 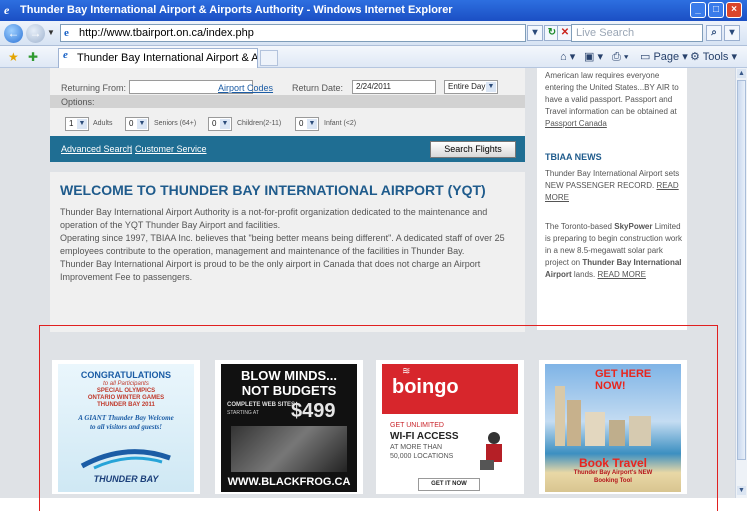 I want to click on page-menu-label: Page, so click(x=666, y=57).